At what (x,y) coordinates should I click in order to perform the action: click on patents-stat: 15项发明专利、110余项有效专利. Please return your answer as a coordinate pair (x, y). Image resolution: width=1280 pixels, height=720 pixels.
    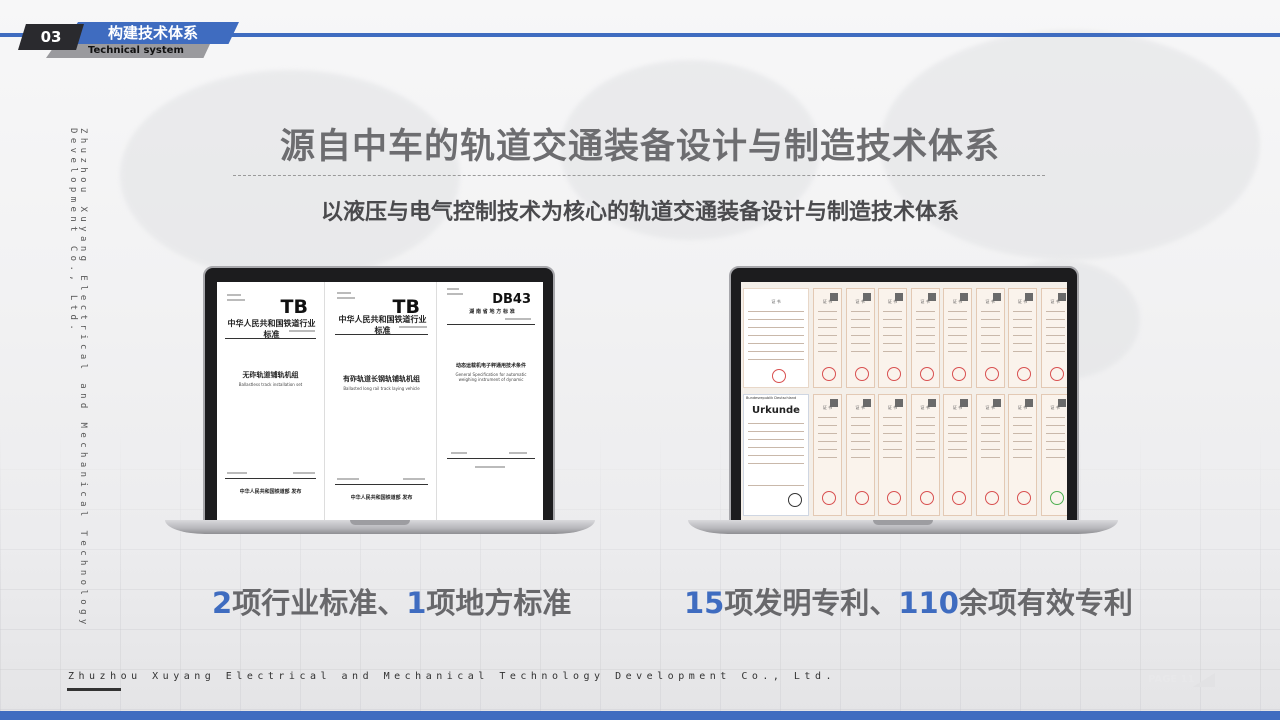
    Looking at the image, I should click on (908, 601).